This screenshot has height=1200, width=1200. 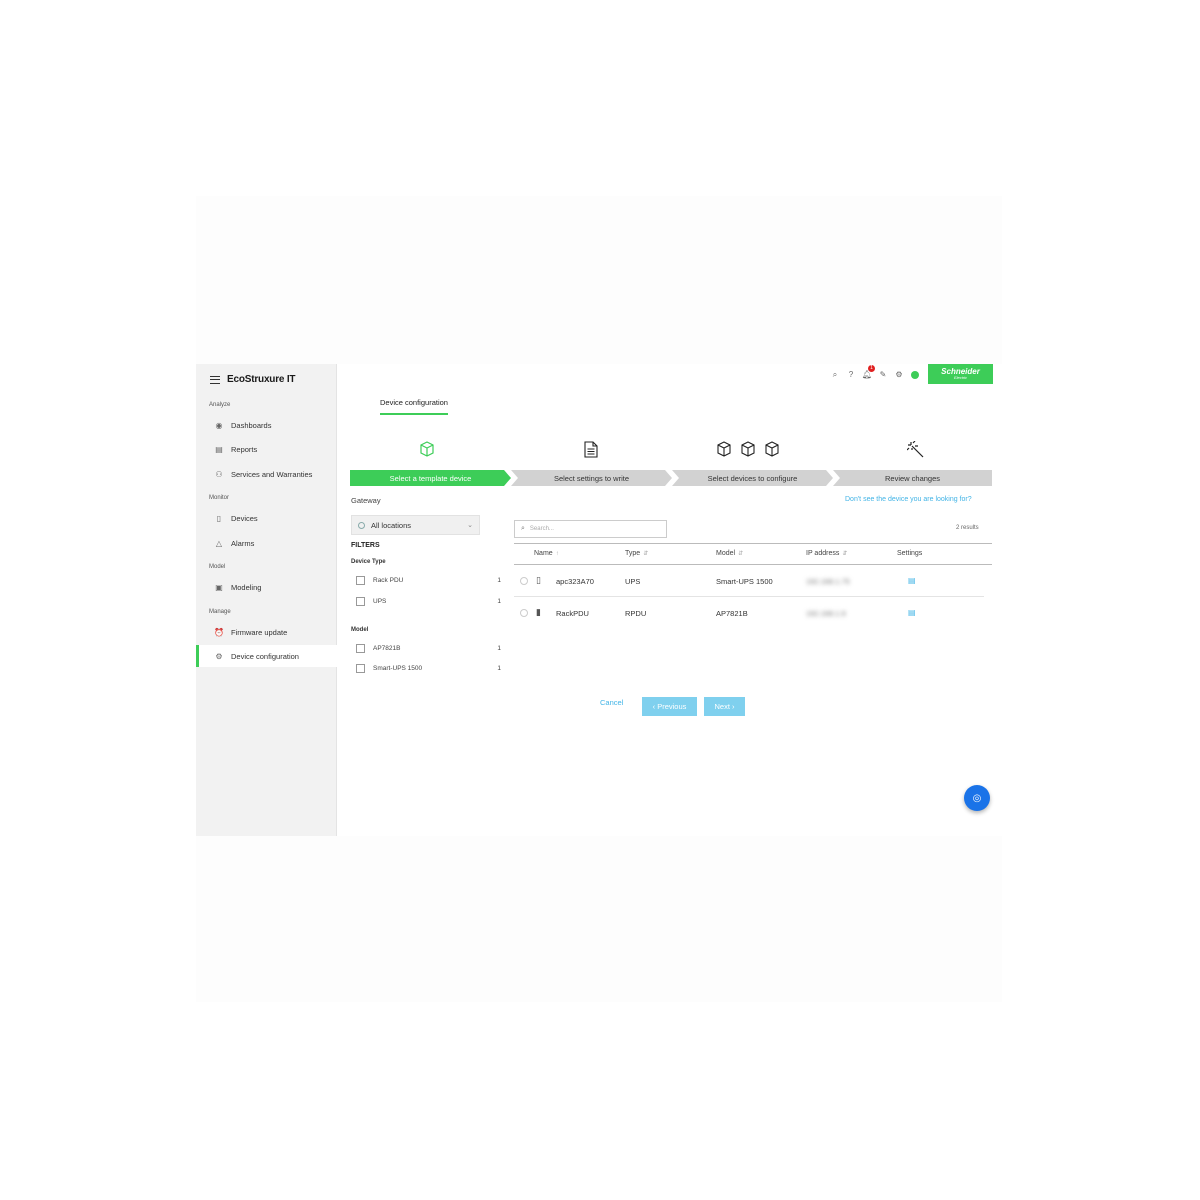 What do you see at coordinates (826, 613) in the screenshot?
I see `cell-ip: 192.168.1.9` at bounding box center [826, 613].